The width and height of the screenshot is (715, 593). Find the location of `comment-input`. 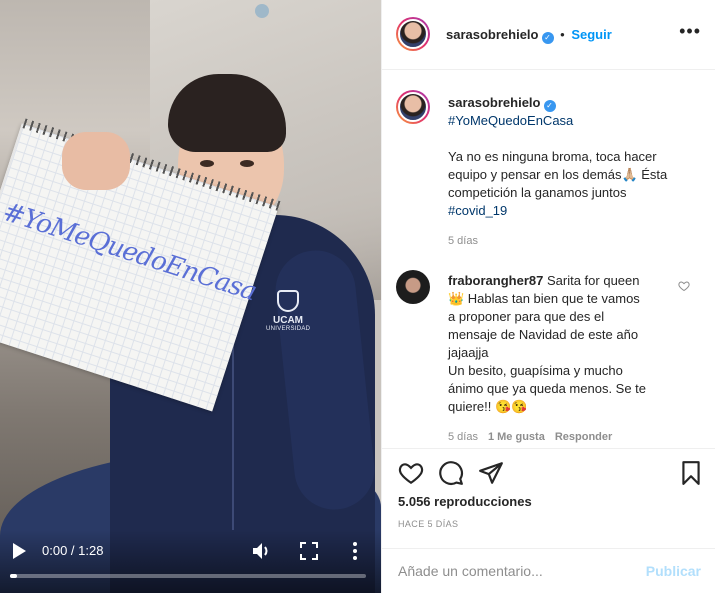

comment-input is located at coordinates (513, 571).